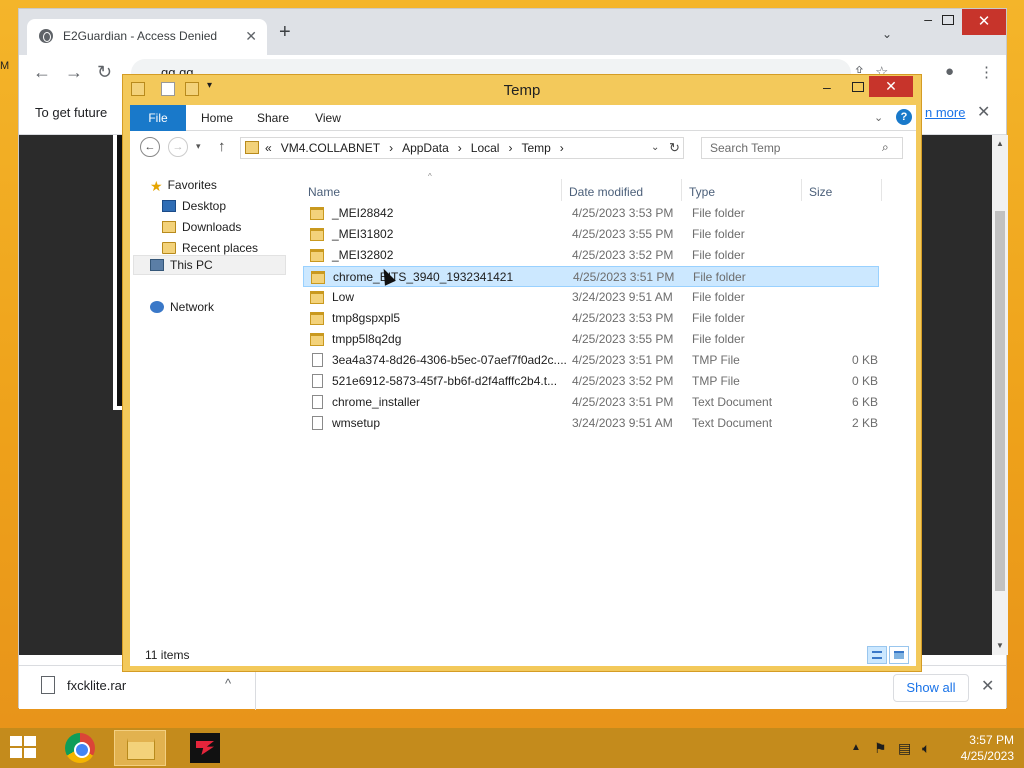 This screenshot has height=768, width=1024. Describe the element at coordinates (217, 118) in the screenshot. I see `tab-home: Home` at that location.